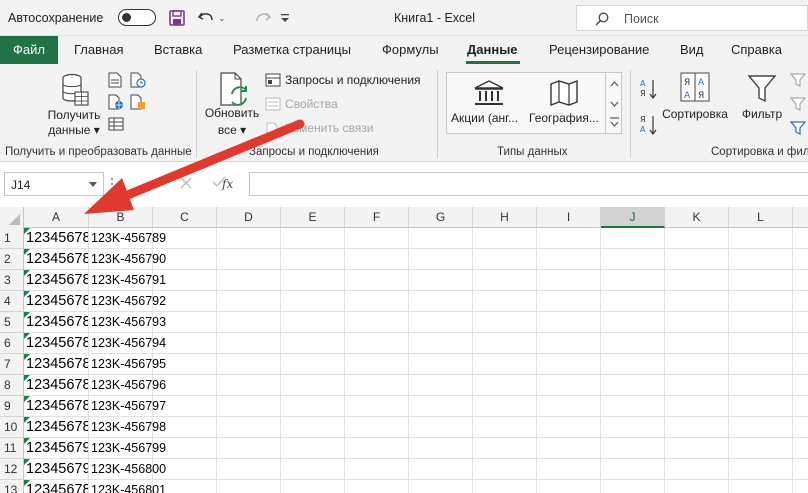 Image resolution: width=808 pixels, height=493 pixels. I want to click on column-header-j: J, so click(633, 217).